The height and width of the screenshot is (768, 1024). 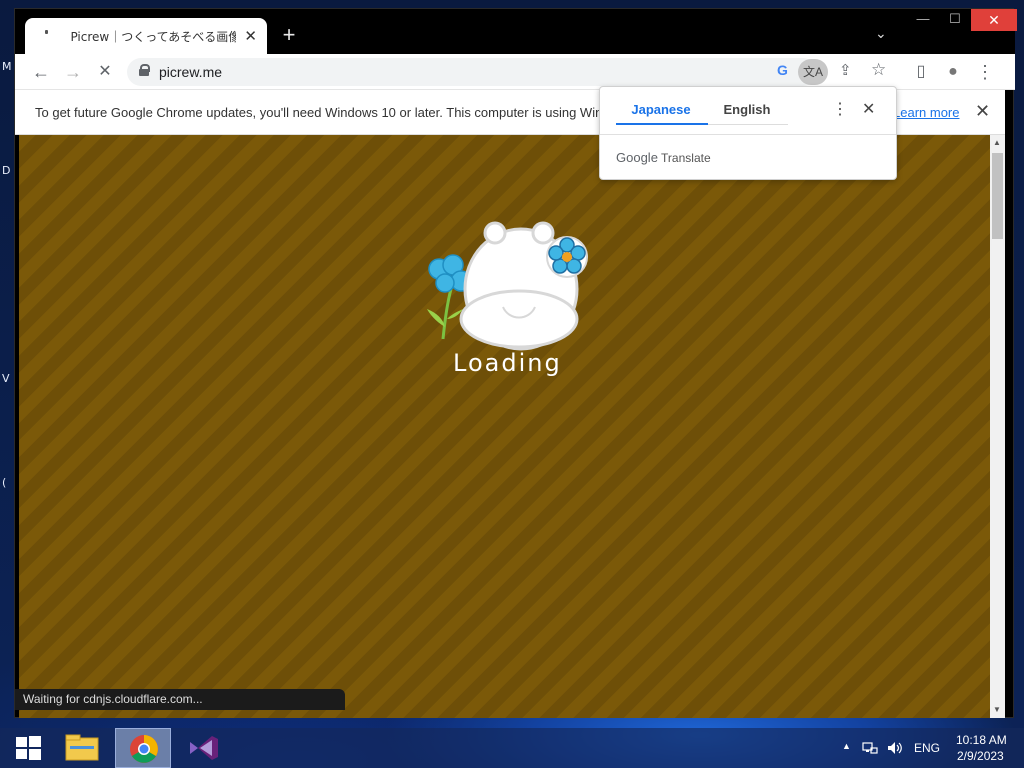 What do you see at coordinates (747, 109) in the screenshot?
I see `tab-english: English` at bounding box center [747, 109].